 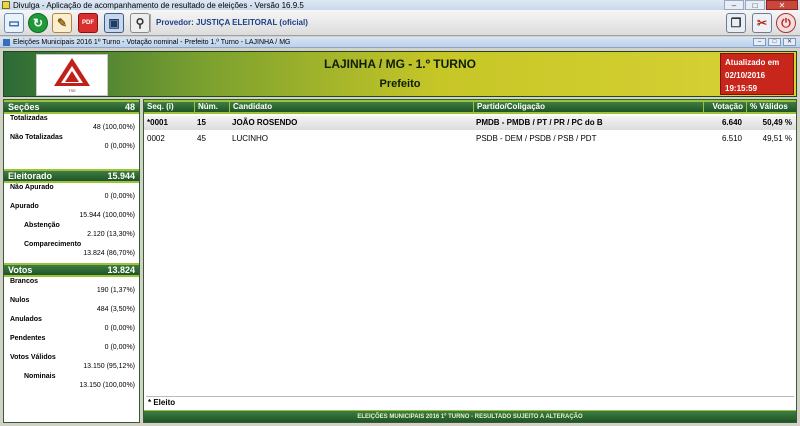 What do you see at coordinates (745, 75) in the screenshot?
I see `update-date: 02/10/2016` at bounding box center [745, 75].